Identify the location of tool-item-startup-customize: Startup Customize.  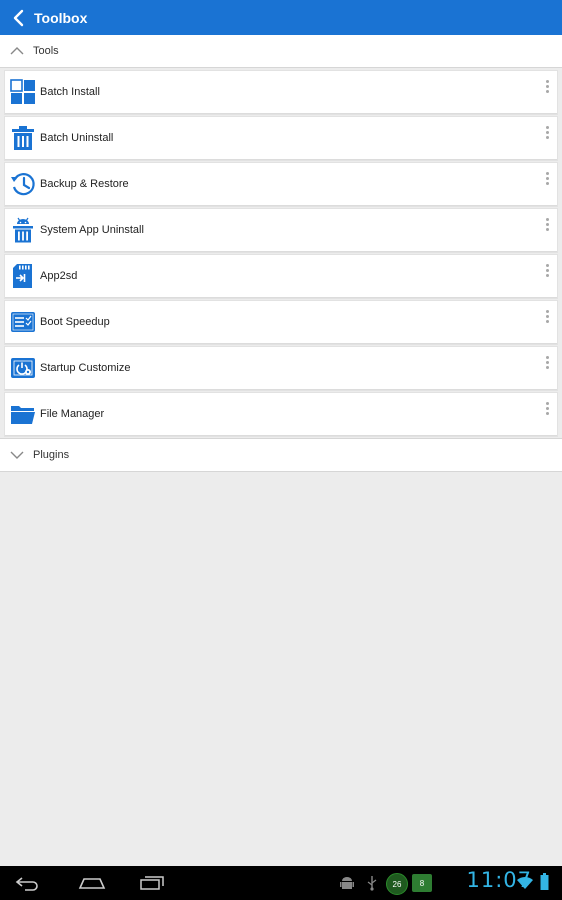
(281, 368).